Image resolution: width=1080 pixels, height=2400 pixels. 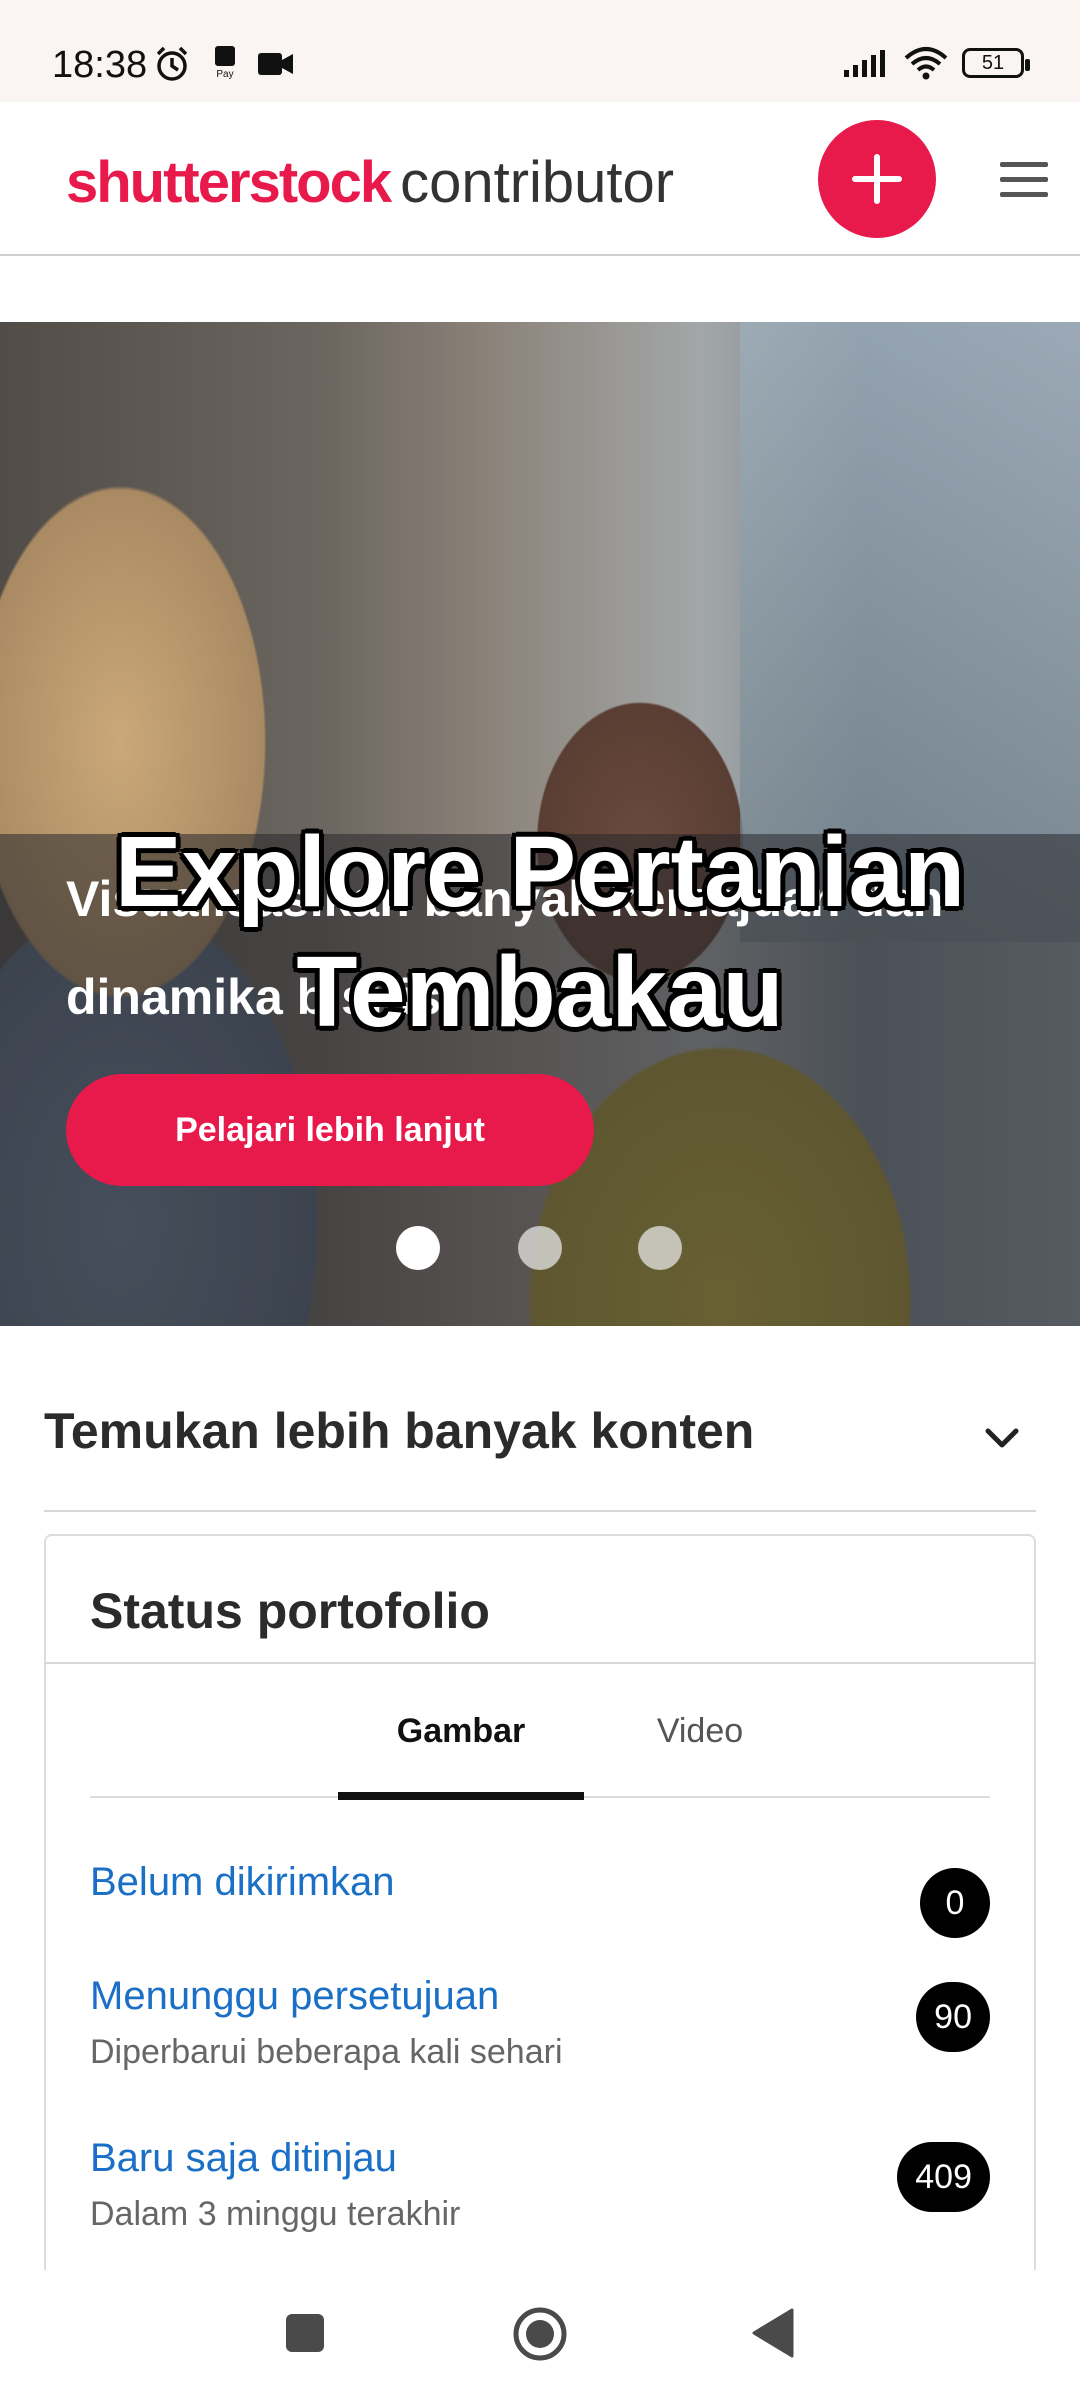 What do you see at coordinates (926, 63) in the screenshot?
I see `wifi-icon` at bounding box center [926, 63].